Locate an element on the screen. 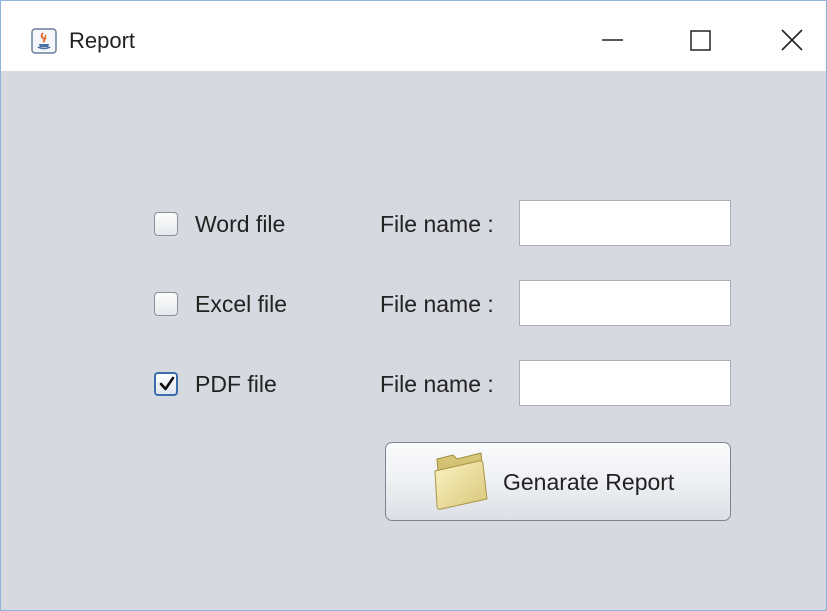  close-icon is located at coordinates (792, 40).